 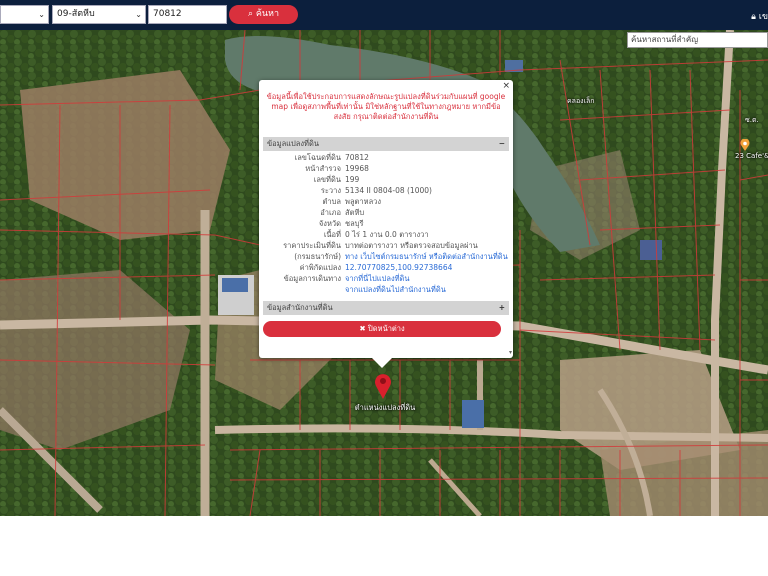 I want to click on search-icon: ⌕, so click(x=251, y=14).